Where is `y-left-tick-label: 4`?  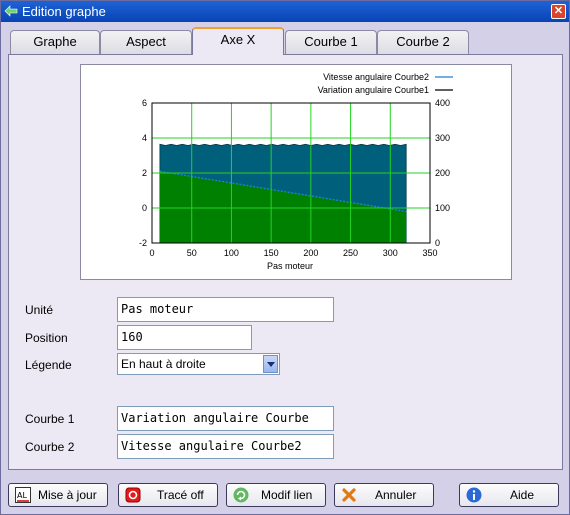
y-left-tick-label: 4 is located at coordinates (144, 138).